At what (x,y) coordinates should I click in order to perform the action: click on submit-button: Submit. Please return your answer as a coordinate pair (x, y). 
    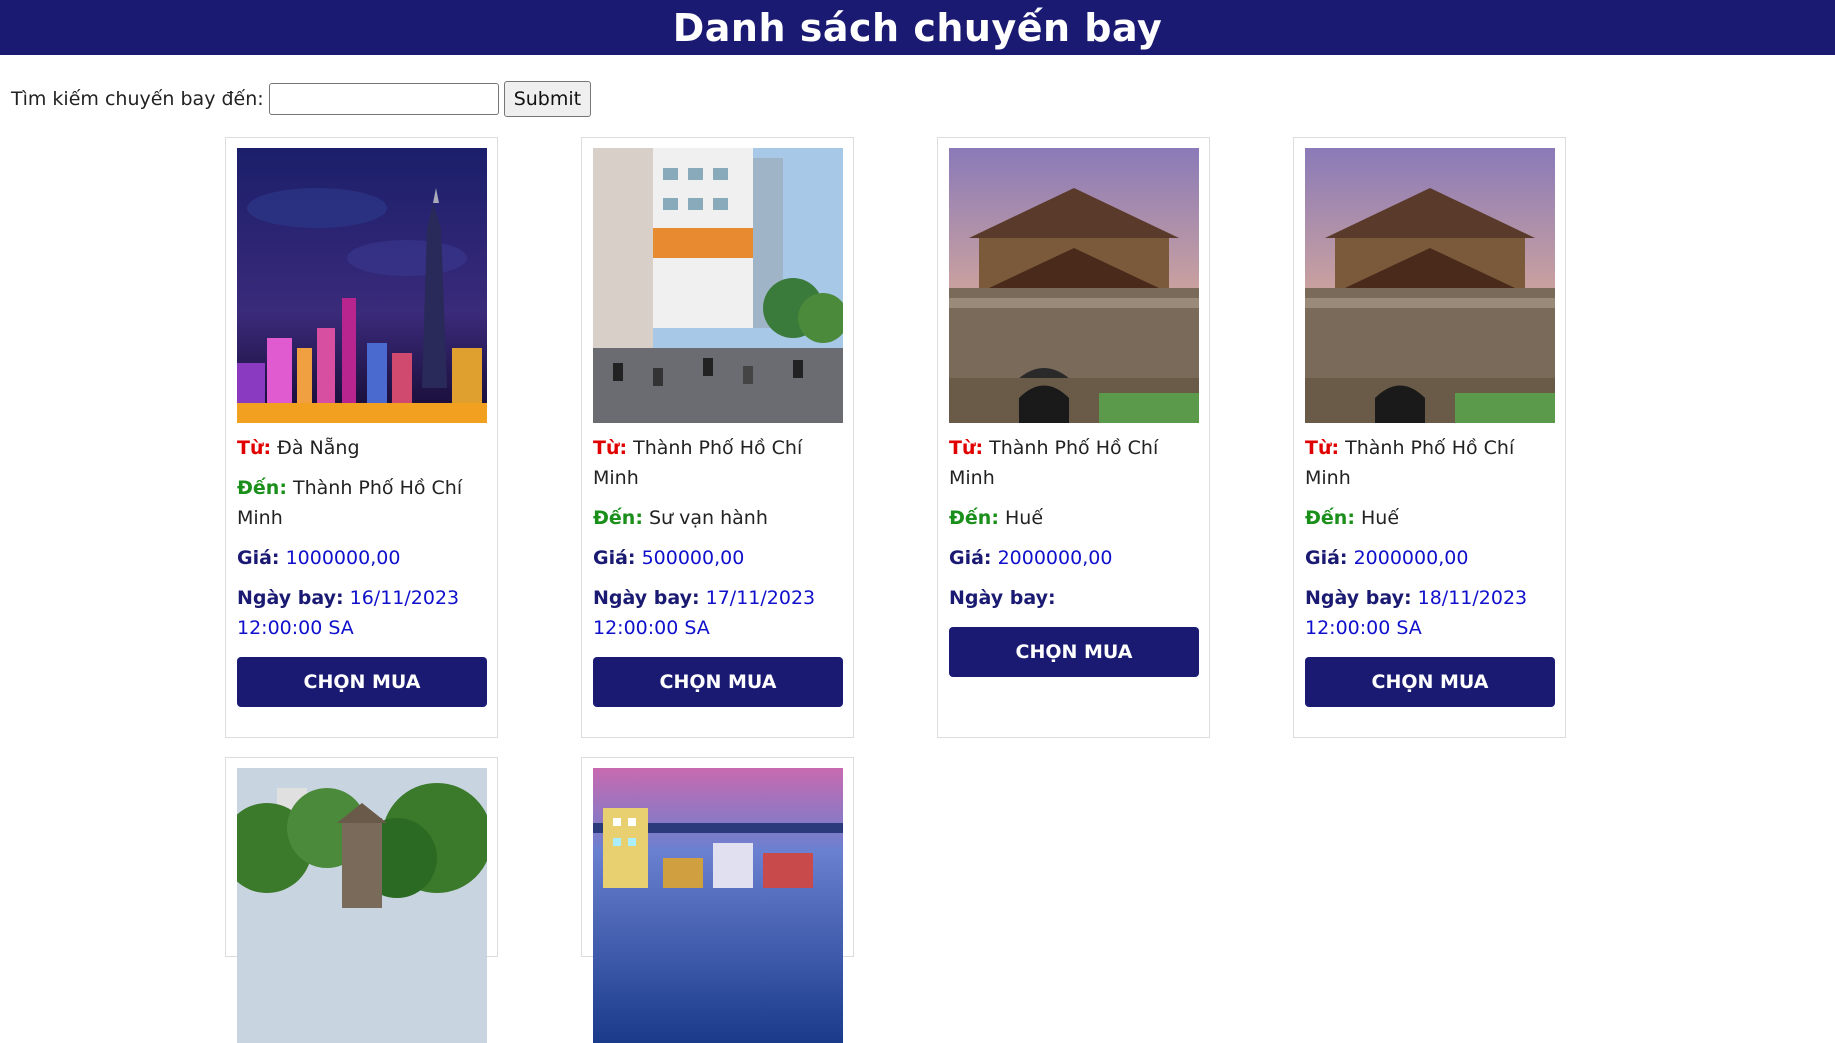
    Looking at the image, I should click on (547, 99).